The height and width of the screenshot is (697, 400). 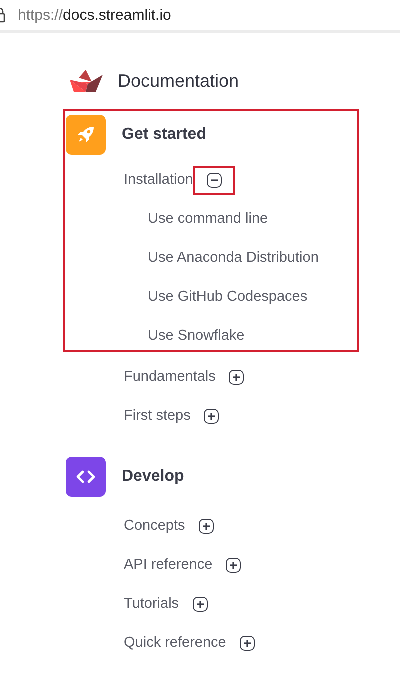 What do you see at coordinates (155, 526) in the screenshot?
I see `nav-link: Concepts` at bounding box center [155, 526].